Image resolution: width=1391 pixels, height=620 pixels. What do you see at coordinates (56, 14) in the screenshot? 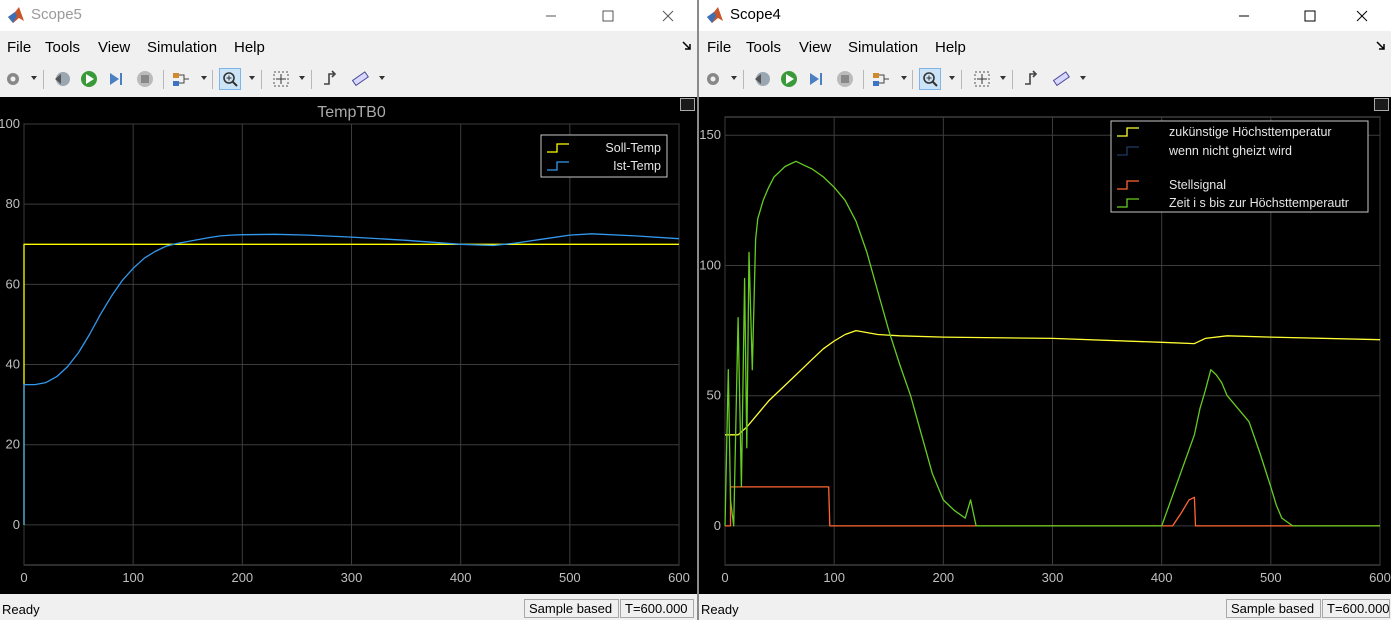
I see `window-title: Scope5` at bounding box center [56, 14].